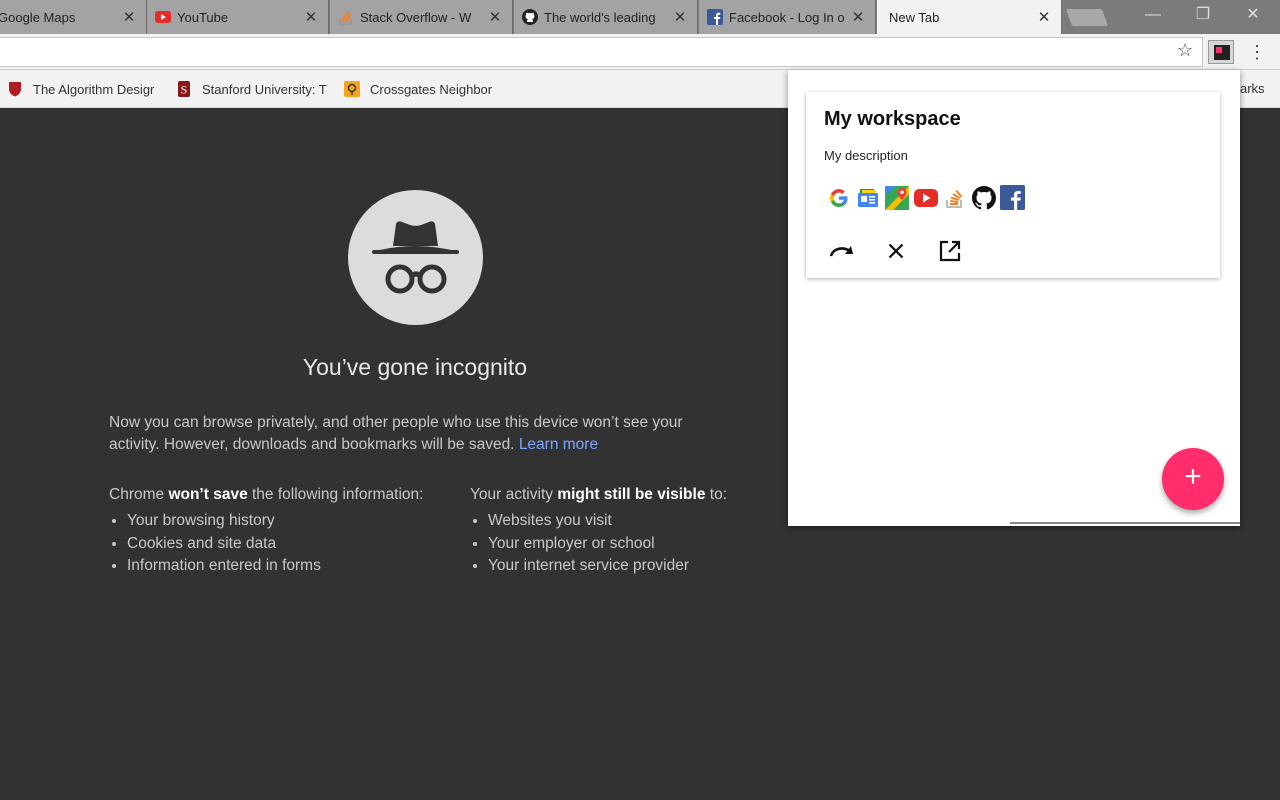 The height and width of the screenshot is (800, 1280). What do you see at coordinates (896, 197) in the screenshot?
I see `google-maps-icon` at bounding box center [896, 197].